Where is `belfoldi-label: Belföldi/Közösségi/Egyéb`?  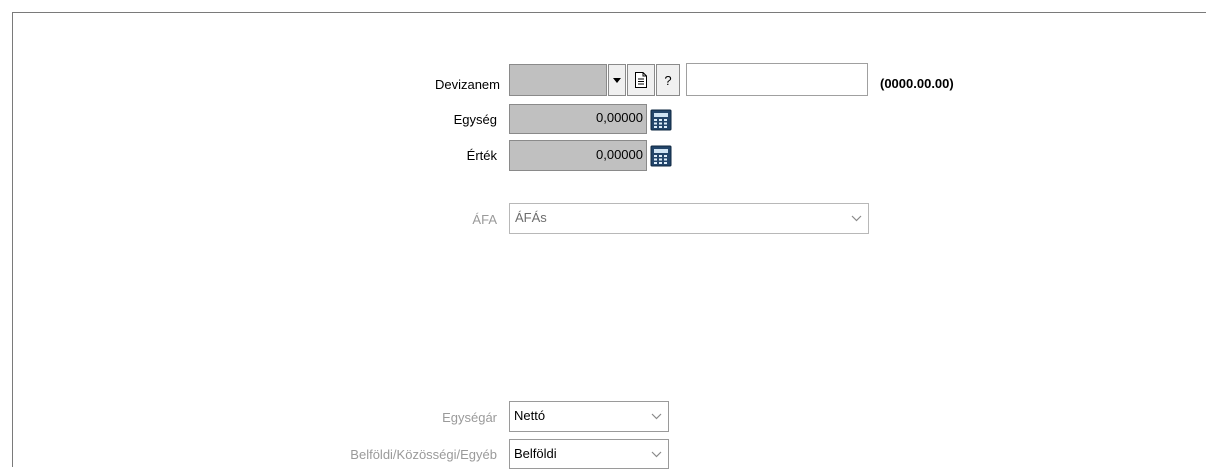 belfoldi-label: Belföldi/Közösségi/Egyéb is located at coordinates (423, 454).